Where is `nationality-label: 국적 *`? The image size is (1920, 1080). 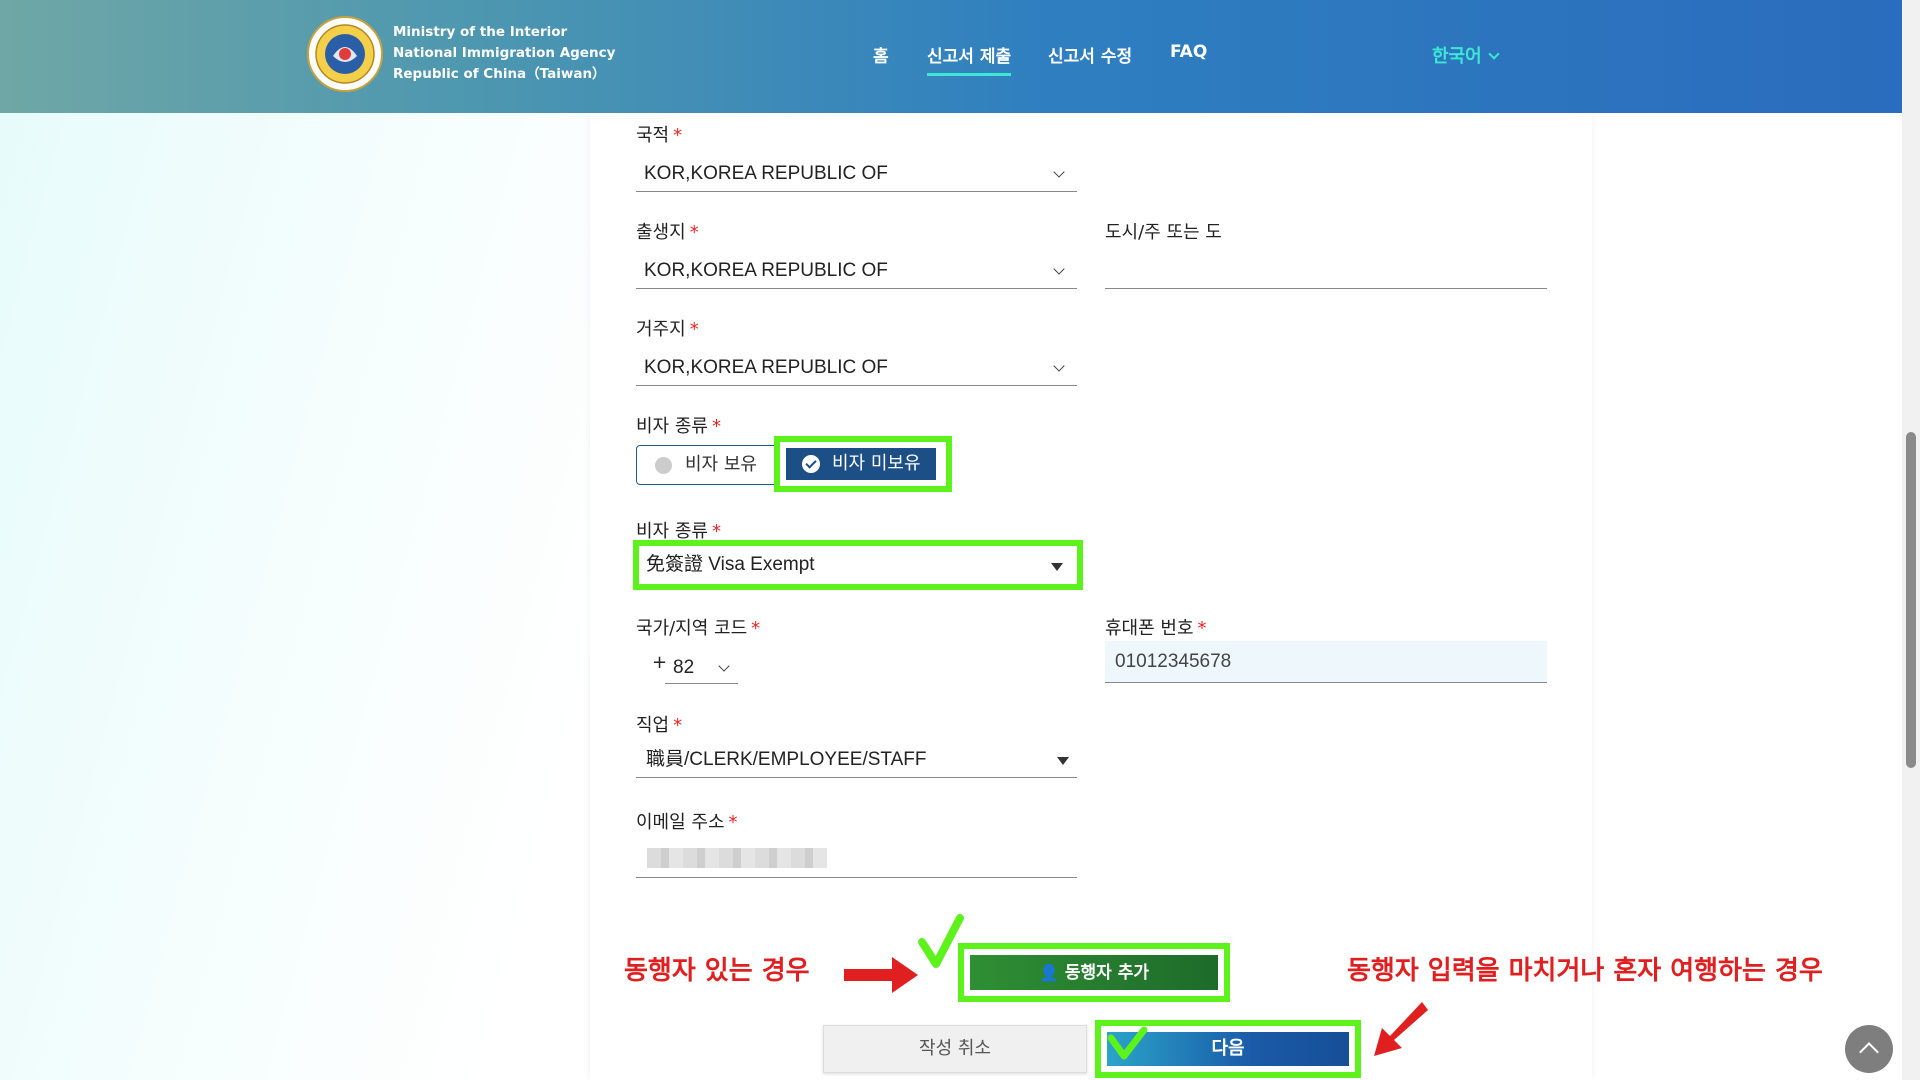
nationality-label: 국적 * is located at coordinates (659, 135).